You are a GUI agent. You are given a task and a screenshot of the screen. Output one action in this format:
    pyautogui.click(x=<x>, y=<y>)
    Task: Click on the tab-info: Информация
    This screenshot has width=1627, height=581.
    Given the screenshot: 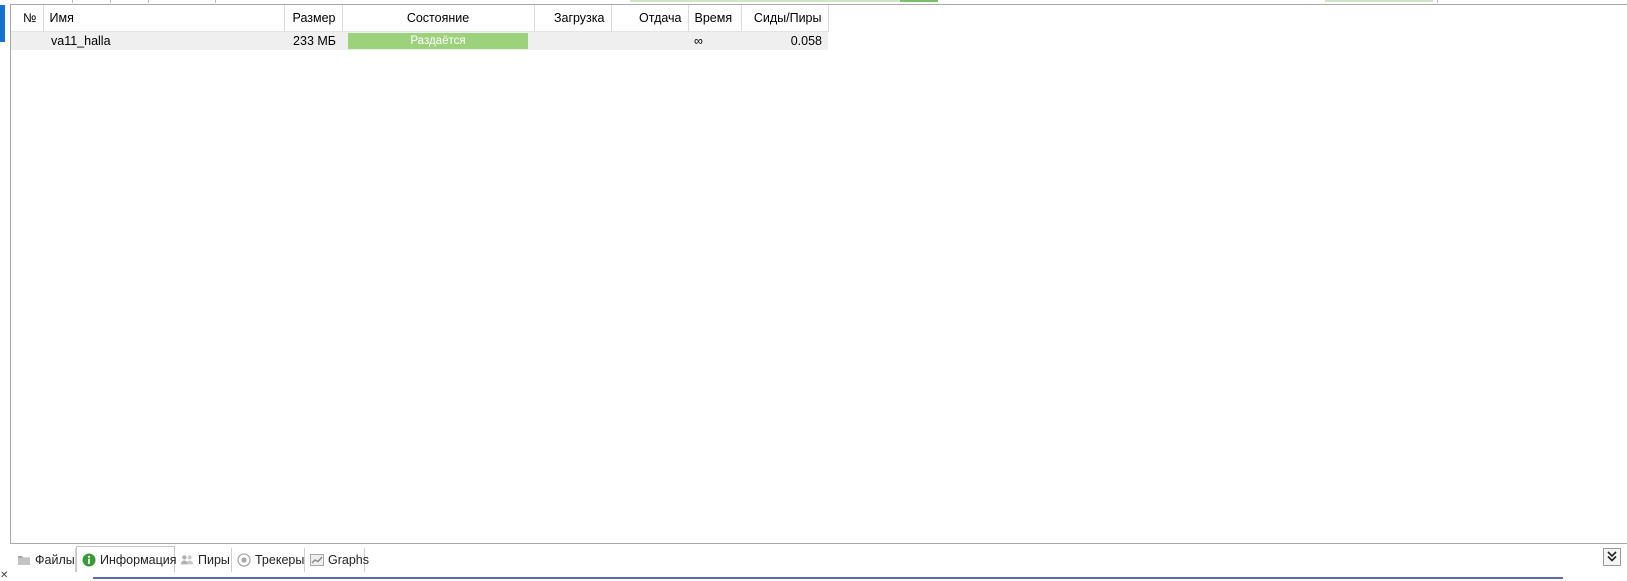 What is the action you would take?
    pyautogui.click(x=126, y=559)
    